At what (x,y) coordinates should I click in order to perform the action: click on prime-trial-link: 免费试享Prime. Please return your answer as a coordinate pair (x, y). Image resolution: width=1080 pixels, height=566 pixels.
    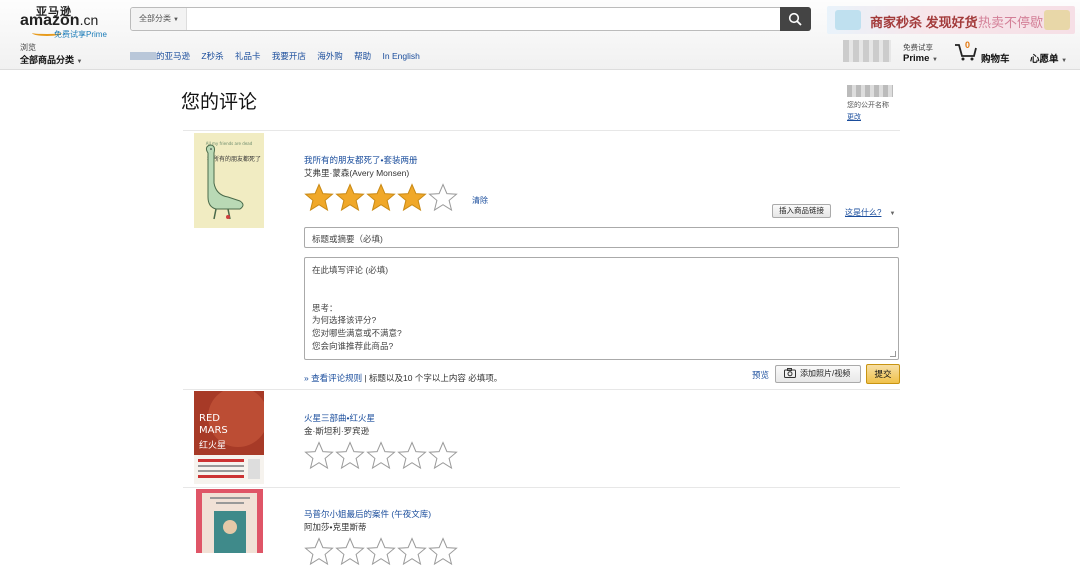
    Looking at the image, I should click on (80, 34).